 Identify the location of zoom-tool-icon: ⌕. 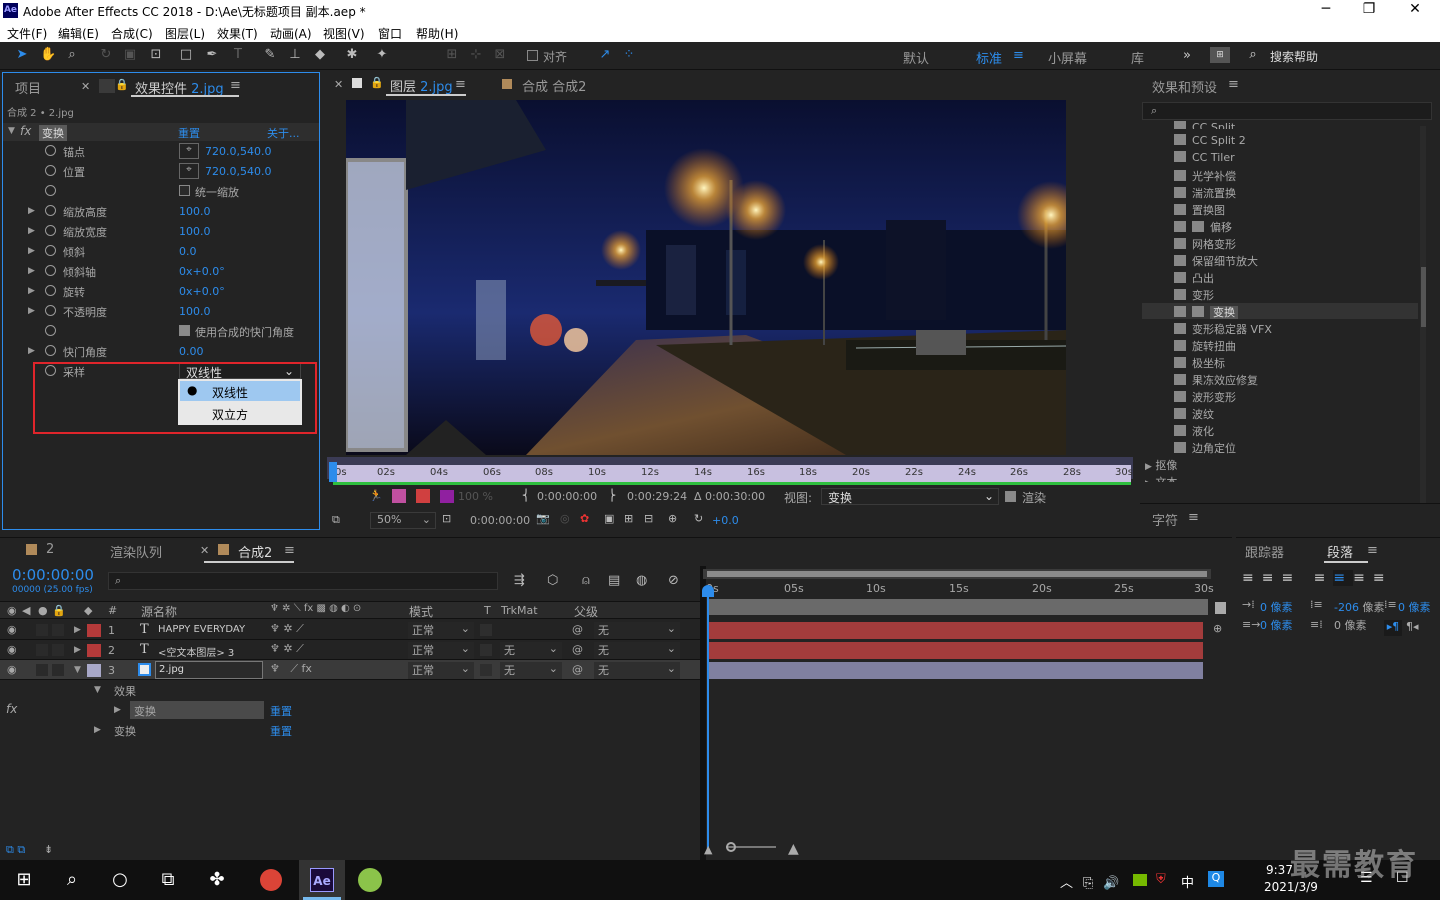
(72, 55).